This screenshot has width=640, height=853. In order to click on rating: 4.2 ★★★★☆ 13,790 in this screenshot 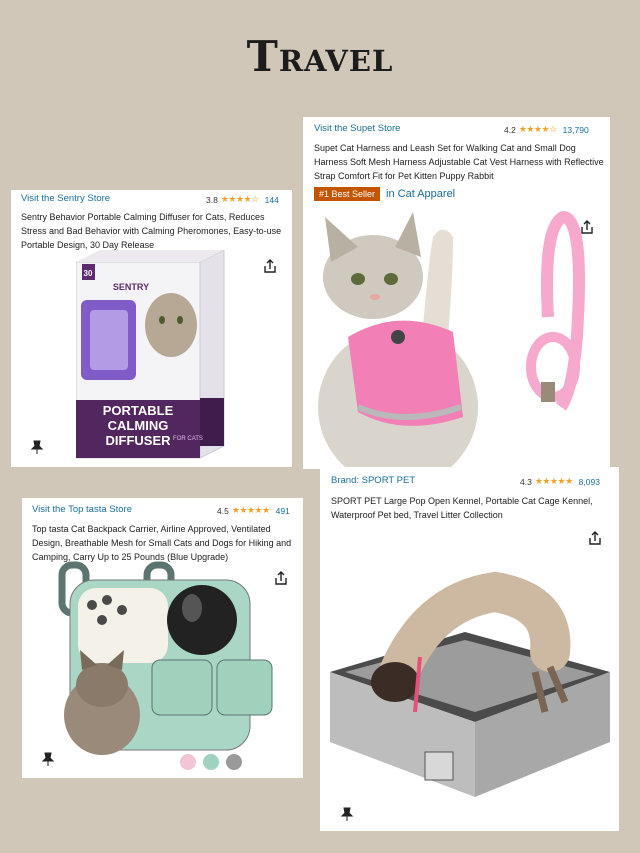, I will do `click(546, 129)`.